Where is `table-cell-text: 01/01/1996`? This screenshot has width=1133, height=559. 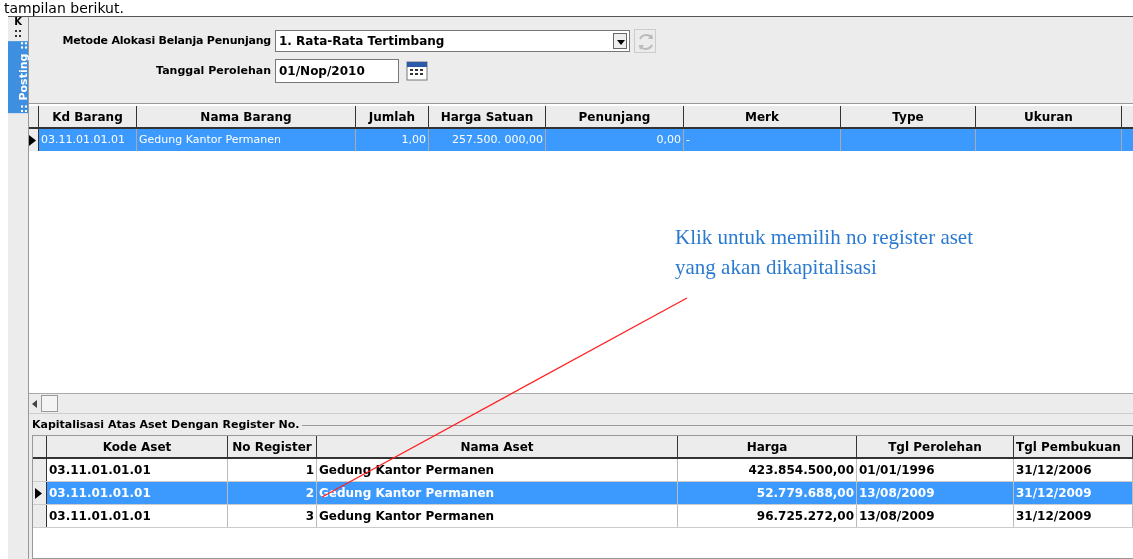 table-cell-text: 01/01/1996 is located at coordinates (897, 470).